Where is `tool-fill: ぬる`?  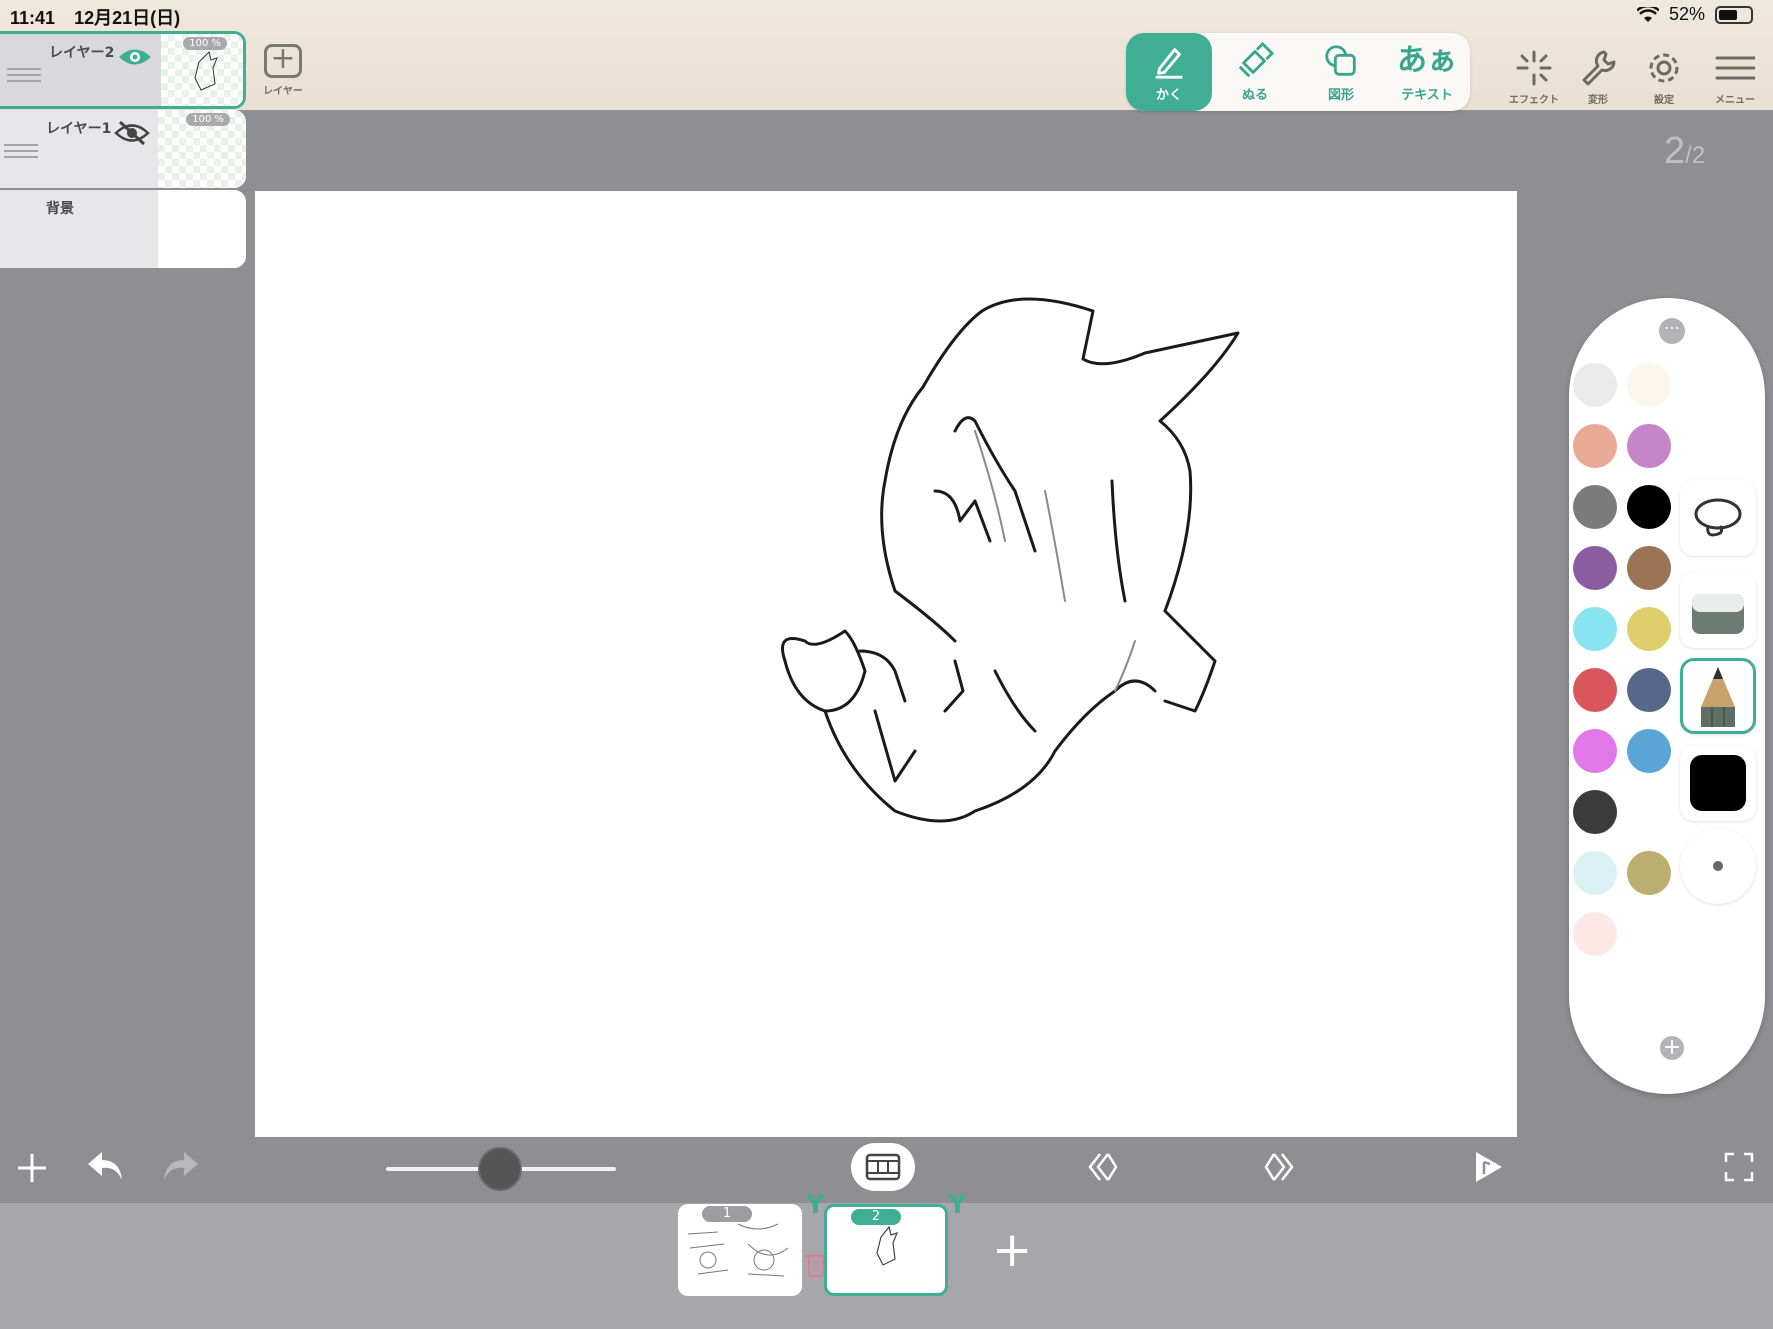
tool-fill: ぬる is located at coordinates (1255, 72).